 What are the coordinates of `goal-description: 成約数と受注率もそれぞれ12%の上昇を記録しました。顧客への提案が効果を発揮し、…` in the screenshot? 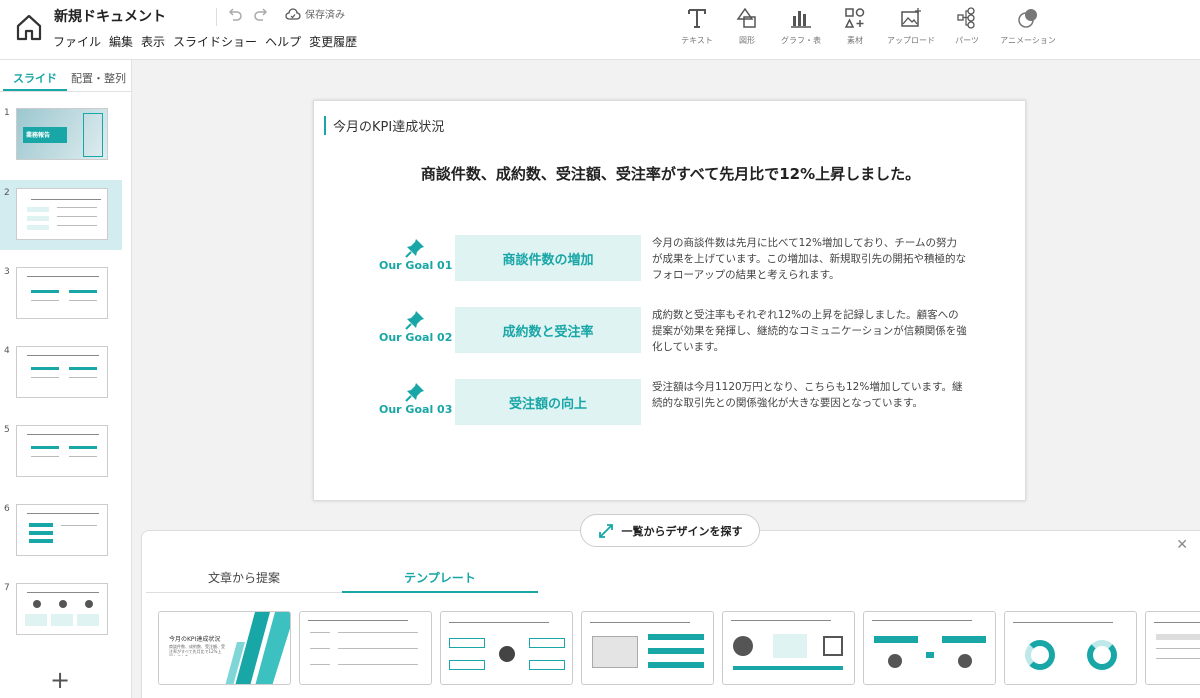 It's located at (809, 331).